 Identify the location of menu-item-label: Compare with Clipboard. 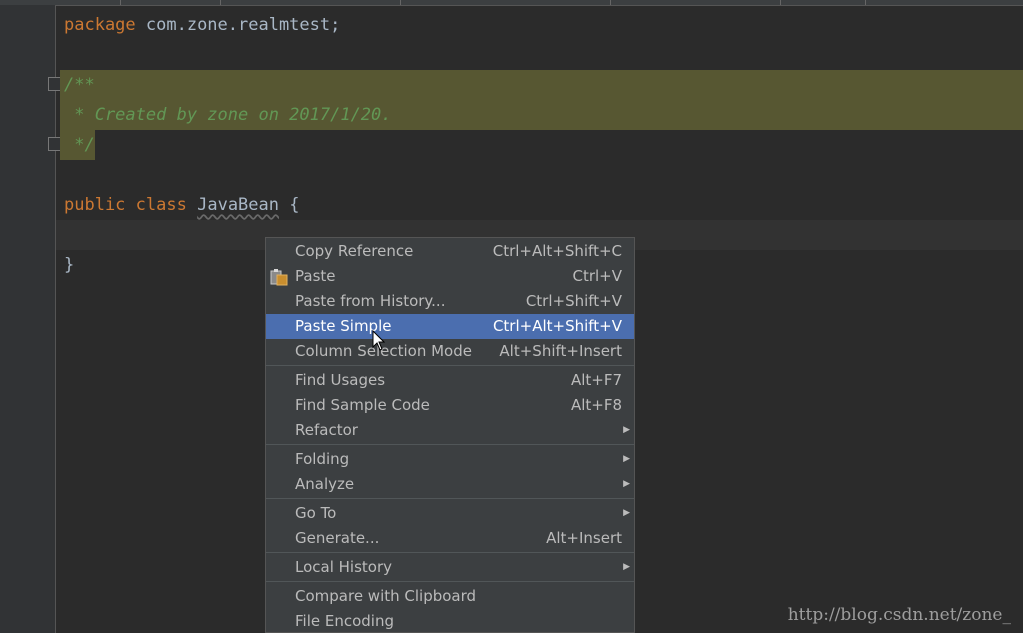
(386, 596).